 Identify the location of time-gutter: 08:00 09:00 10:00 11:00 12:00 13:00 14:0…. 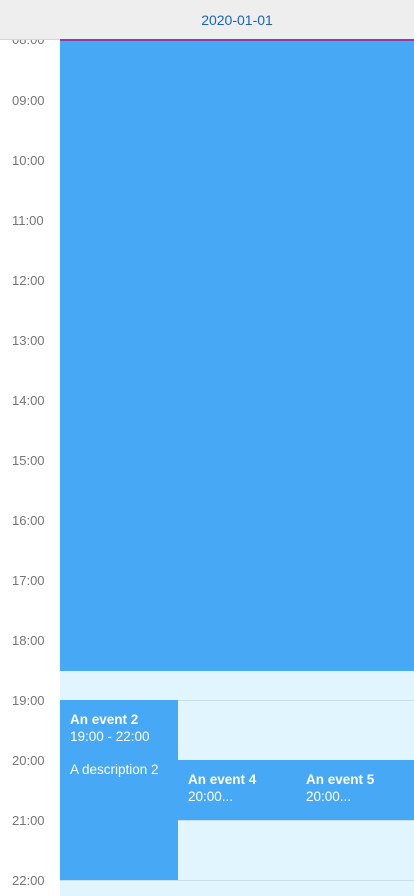
(30, 464).